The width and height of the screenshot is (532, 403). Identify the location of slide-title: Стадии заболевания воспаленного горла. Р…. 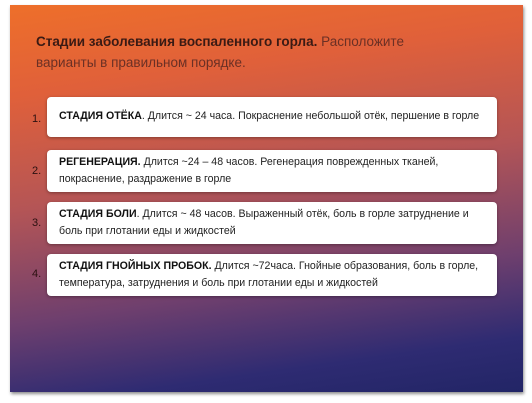
(251, 52).